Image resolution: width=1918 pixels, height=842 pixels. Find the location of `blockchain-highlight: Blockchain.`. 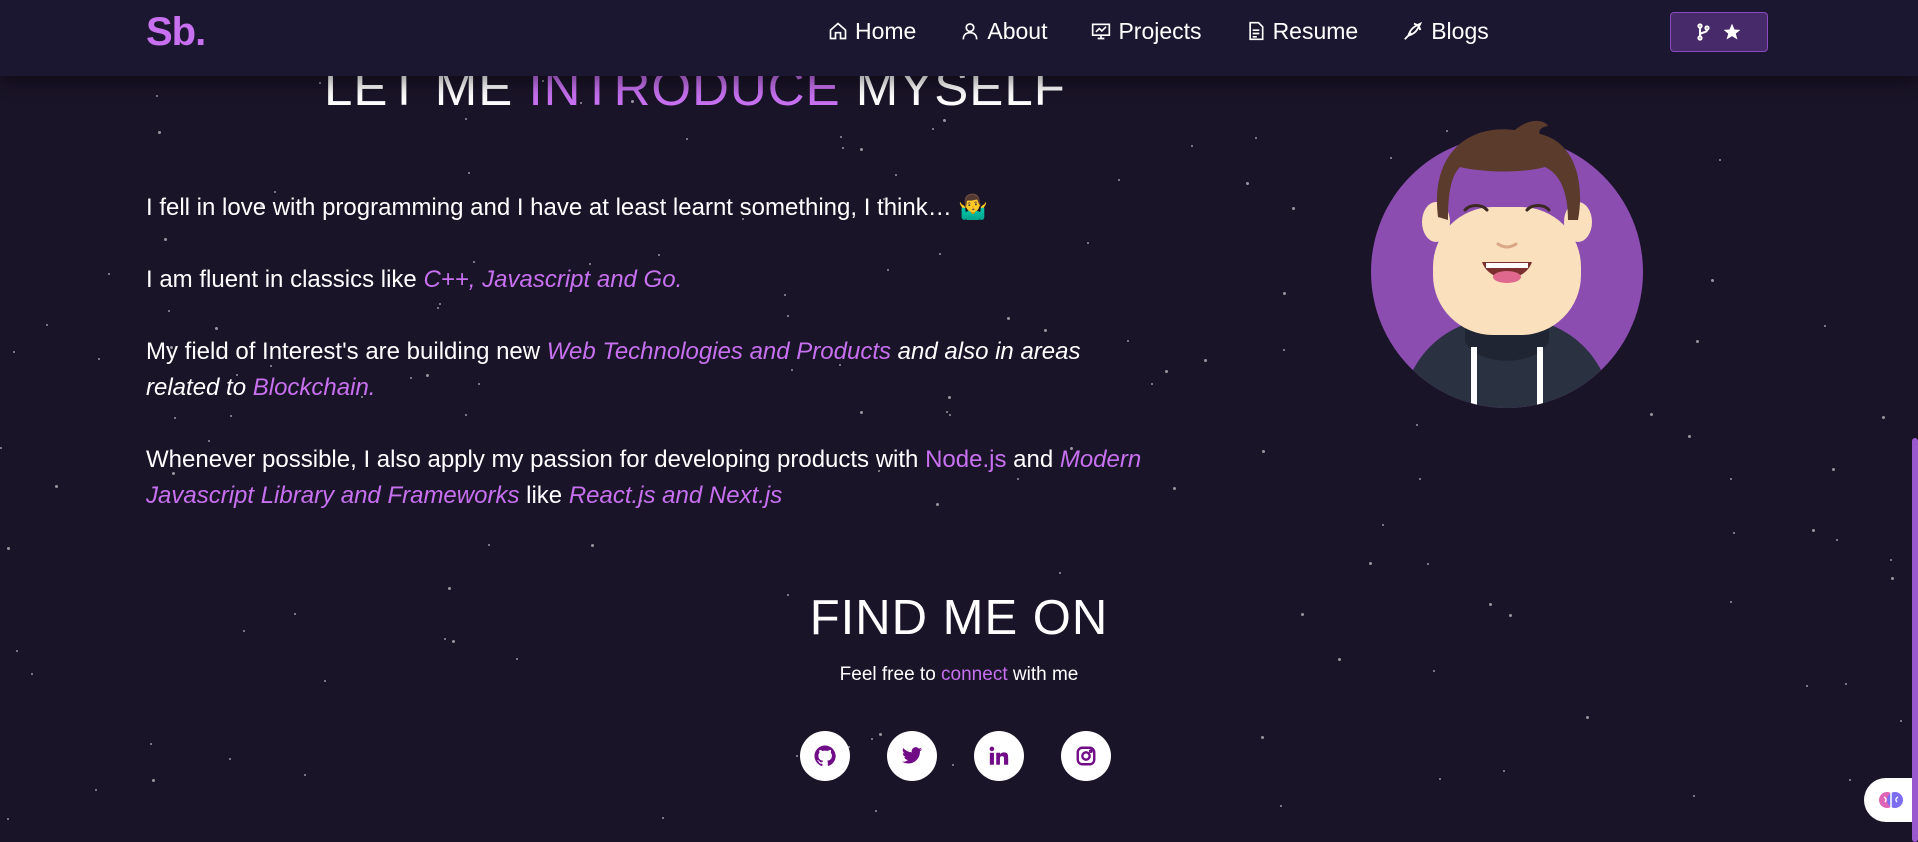

blockchain-highlight: Blockchain. is located at coordinates (314, 387).